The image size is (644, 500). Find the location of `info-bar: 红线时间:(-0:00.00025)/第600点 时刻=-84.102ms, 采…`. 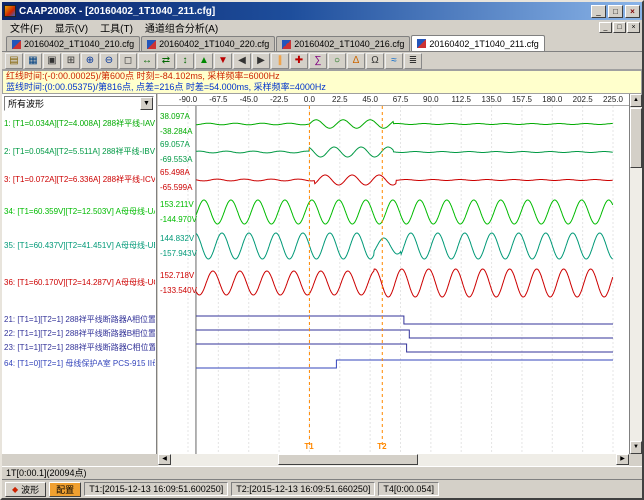

info-bar: 红线时间:(-0:00.00025)/第600点 时刻=-84.102ms, 采… is located at coordinates (322, 82).